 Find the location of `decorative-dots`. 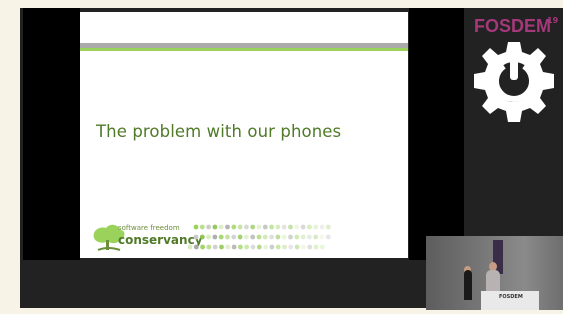

decorative-dots is located at coordinates (259, 237).